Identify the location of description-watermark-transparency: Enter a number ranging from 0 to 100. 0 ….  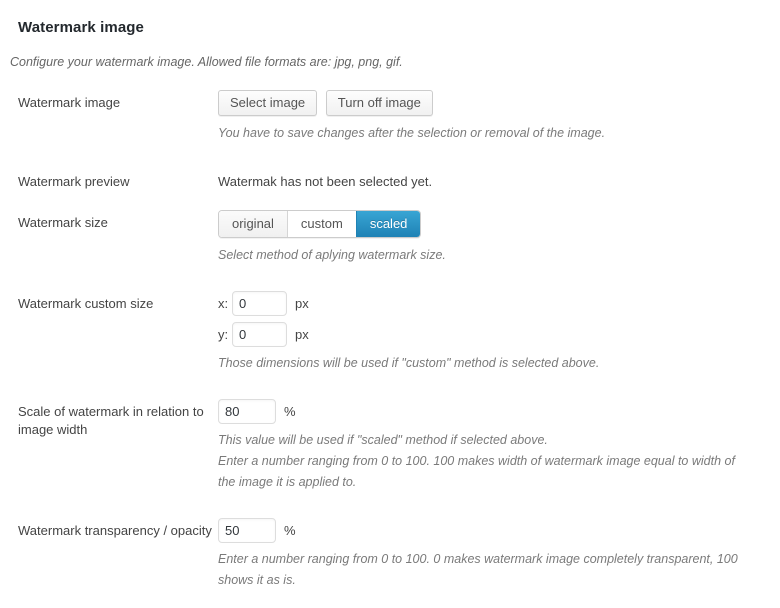
(478, 569).